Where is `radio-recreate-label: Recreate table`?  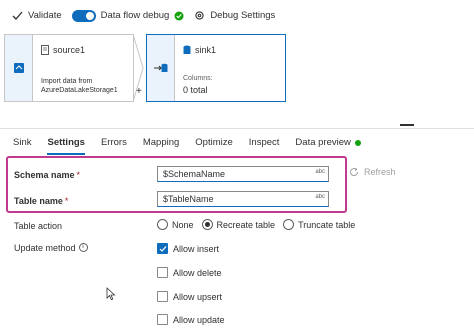
radio-recreate-label: Recreate table is located at coordinates (246, 224).